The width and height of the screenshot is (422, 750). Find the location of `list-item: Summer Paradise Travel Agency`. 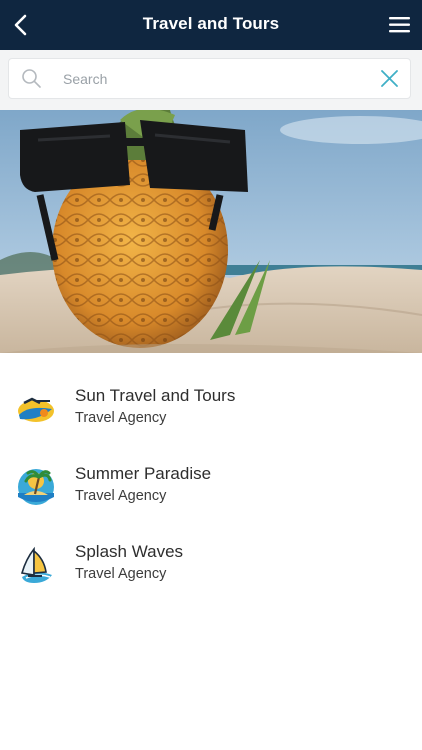

list-item: Summer Paradise Travel Agency is located at coordinates (211, 488).